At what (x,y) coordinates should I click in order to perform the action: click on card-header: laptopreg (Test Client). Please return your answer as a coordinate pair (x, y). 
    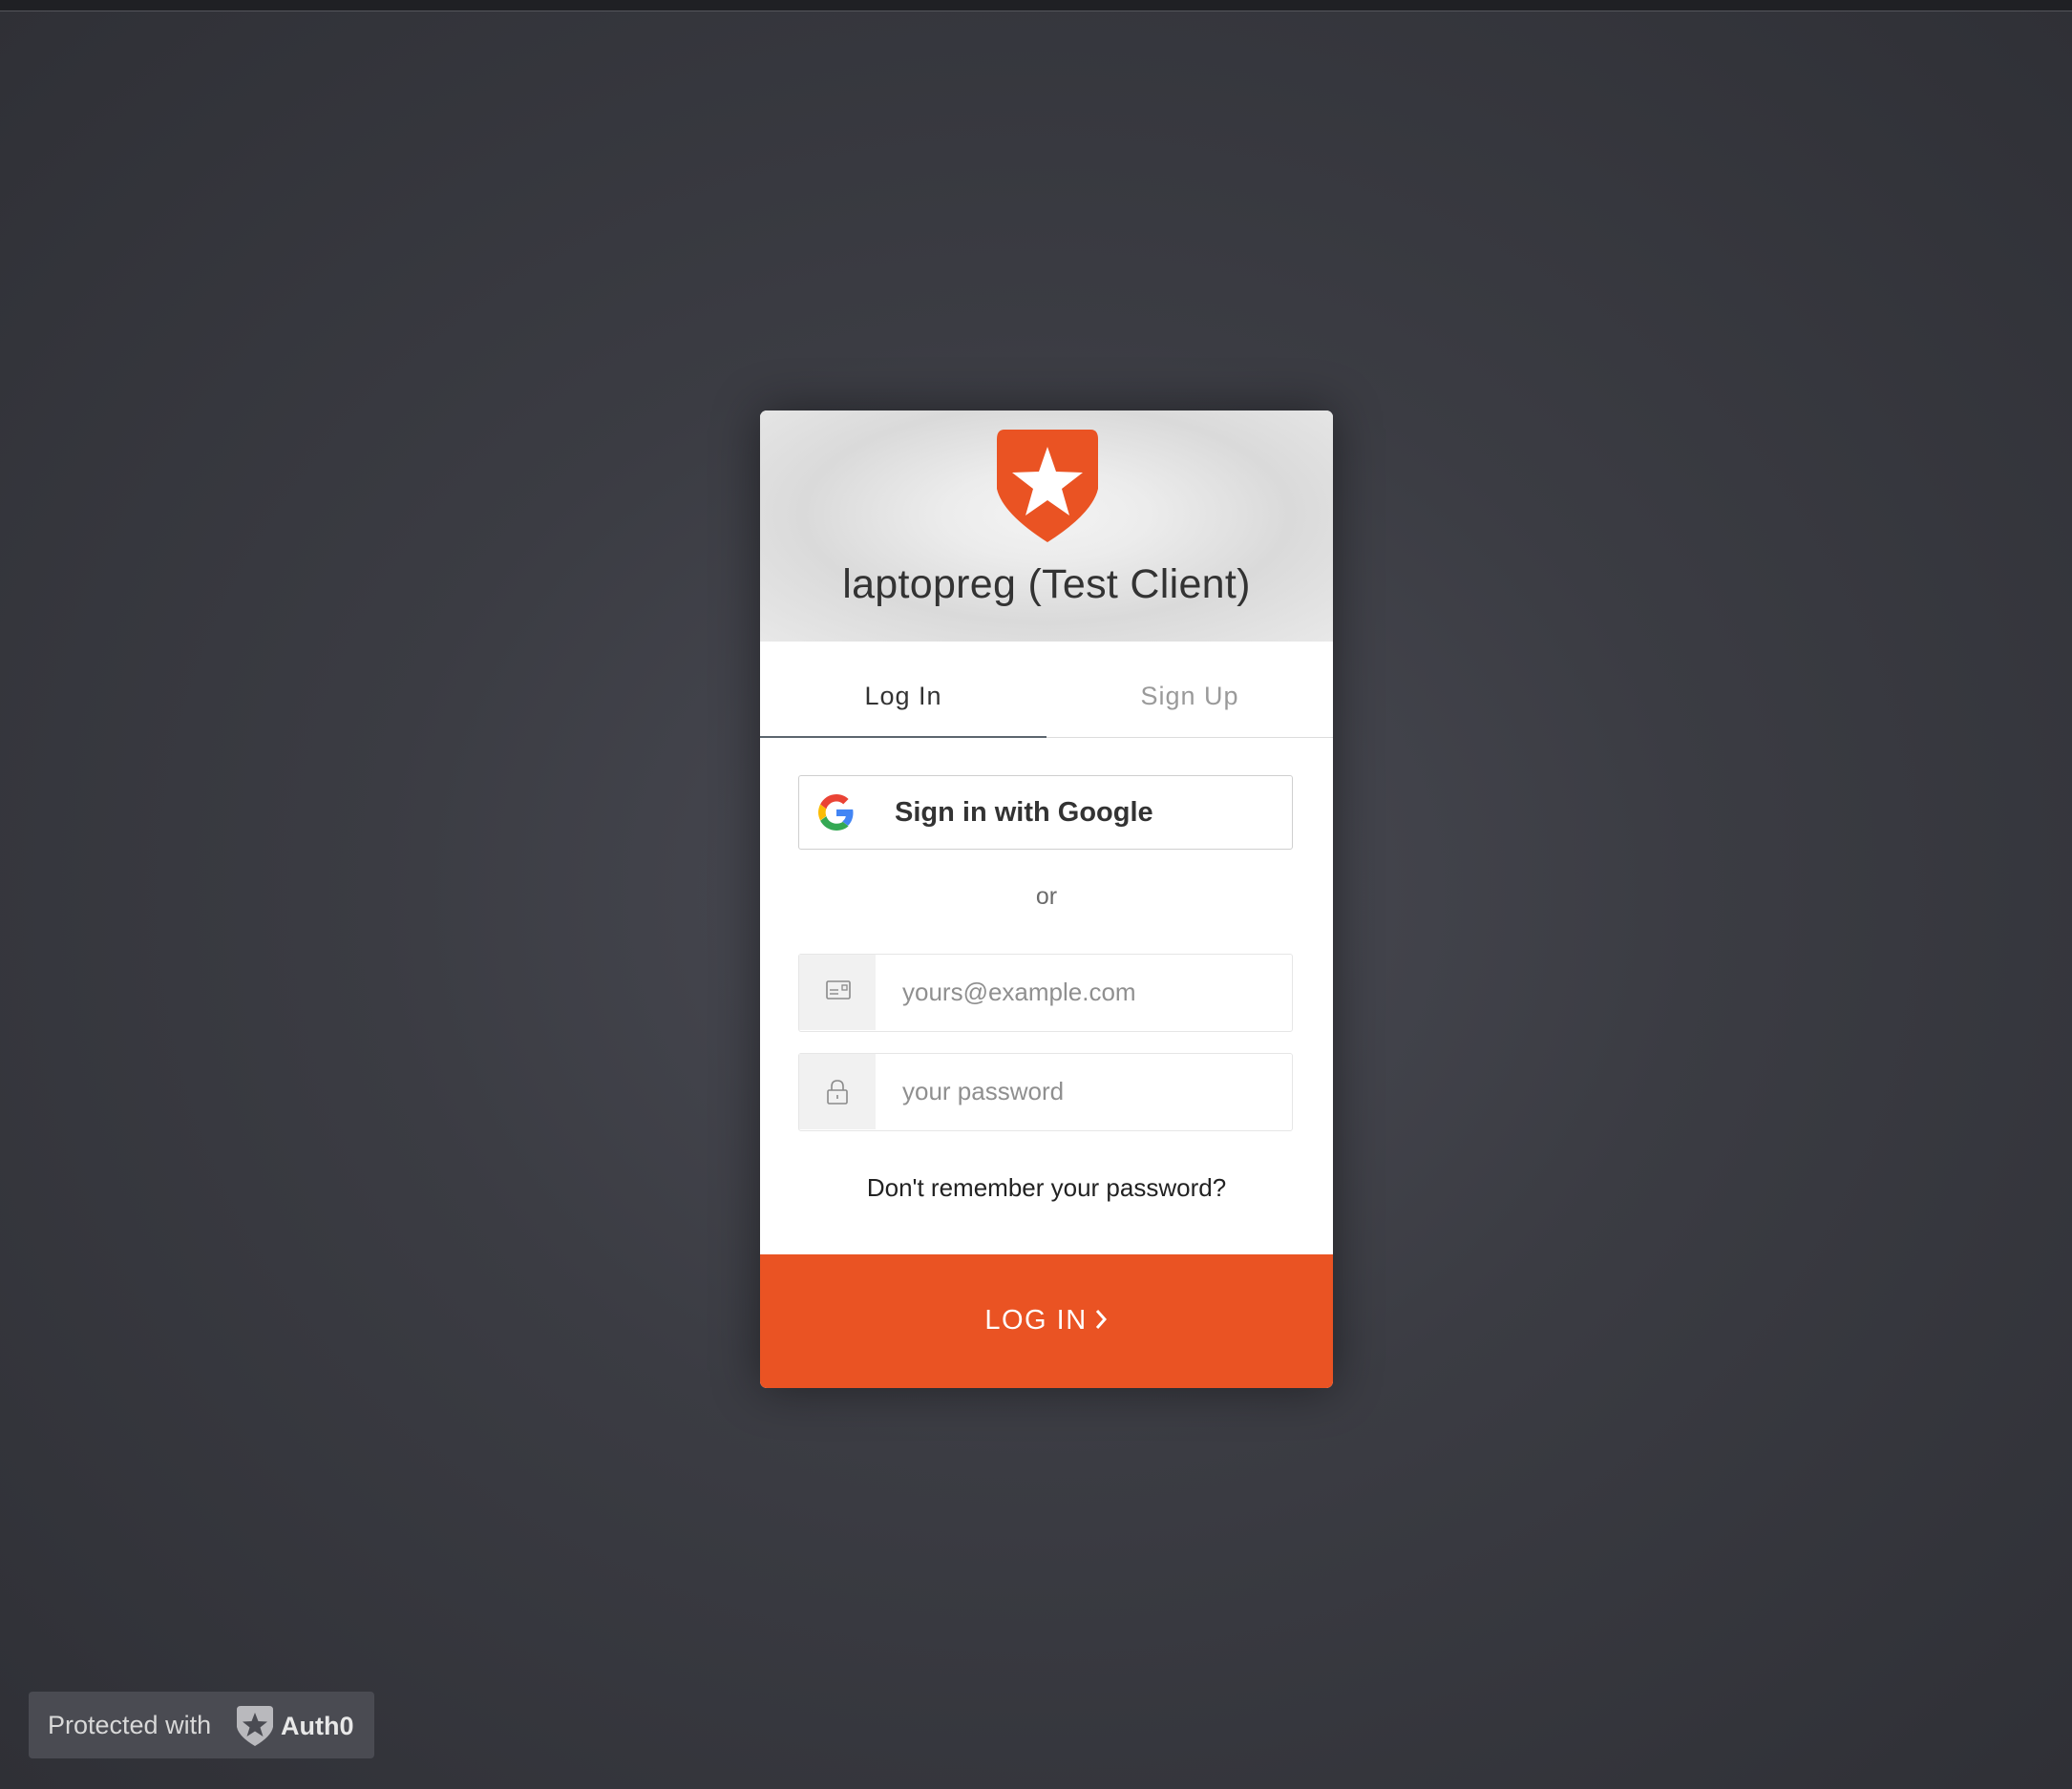
    Looking at the image, I should click on (1046, 526).